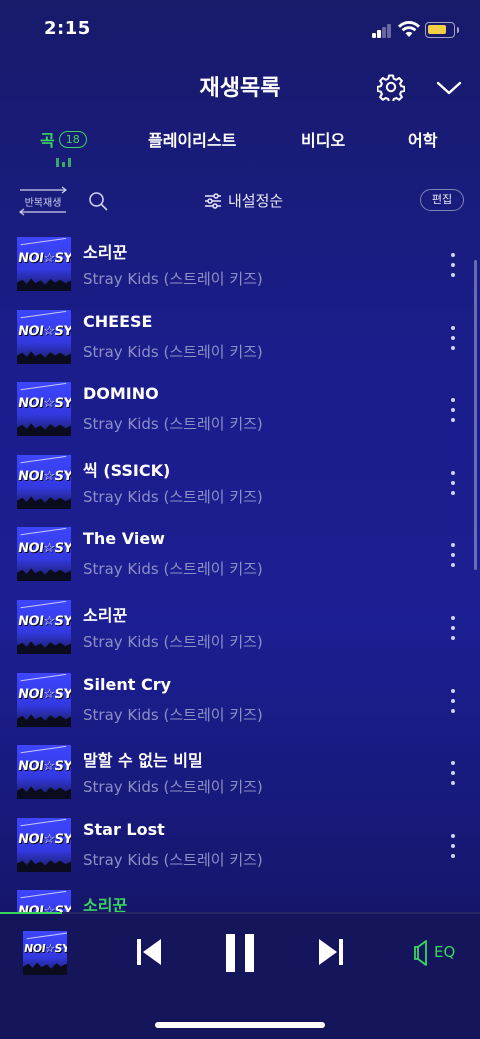  Describe the element at coordinates (240, 703) in the screenshot. I see `song-row: NOI☆SY Silent Cry Stray Kids (스트레이 키즈)` at that location.